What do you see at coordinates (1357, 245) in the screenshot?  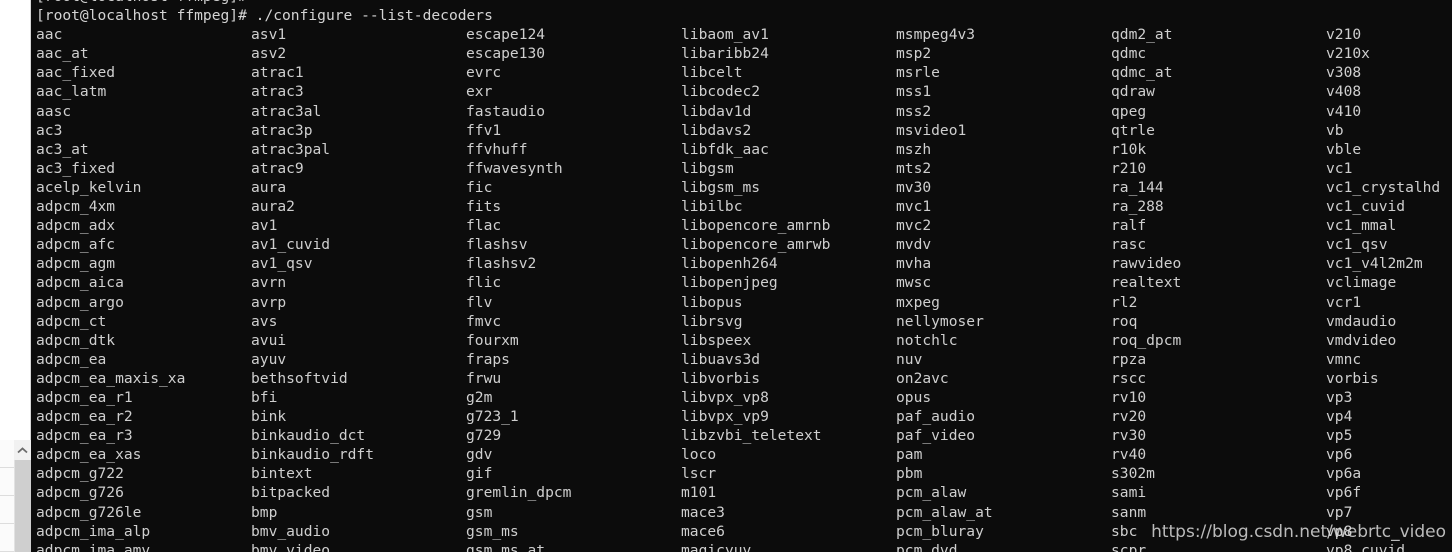 I see `decoder-name: vc1_qsv` at bounding box center [1357, 245].